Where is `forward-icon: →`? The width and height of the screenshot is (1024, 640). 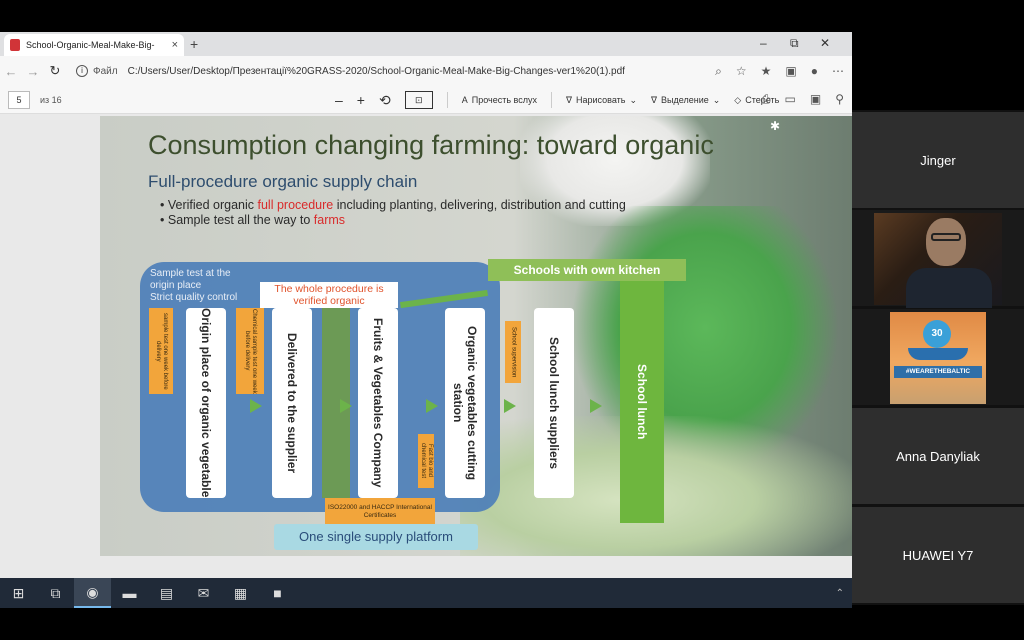 forward-icon: → is located at coordinates (33, 71).